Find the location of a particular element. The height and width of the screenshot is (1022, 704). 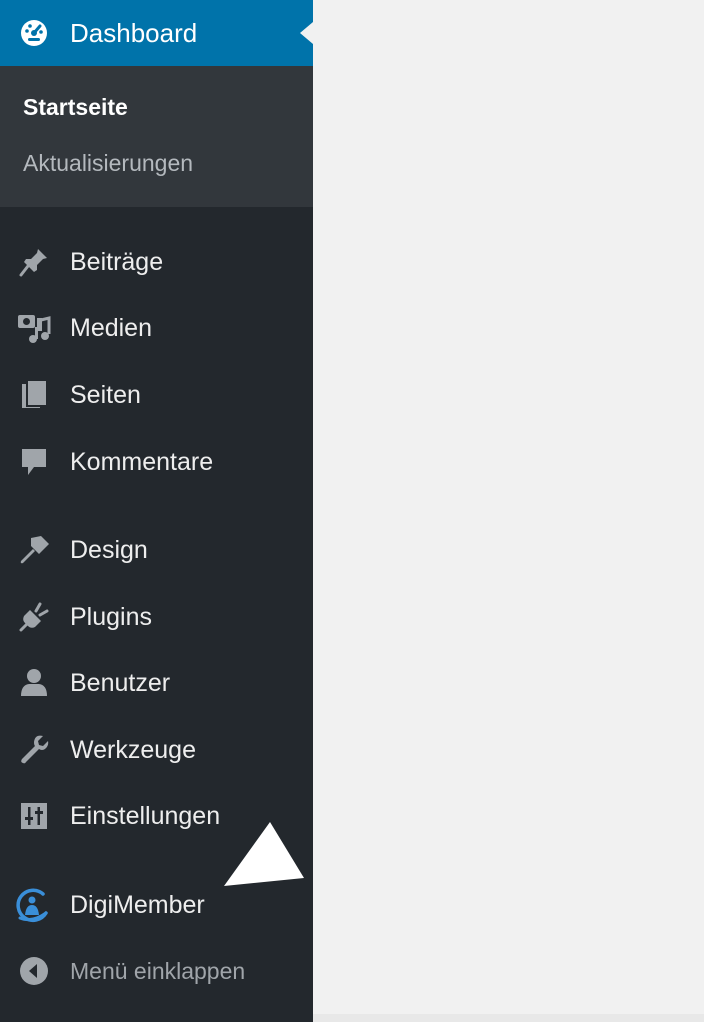

menu-item-label: Dashboard is located at coordinates (134, 32).